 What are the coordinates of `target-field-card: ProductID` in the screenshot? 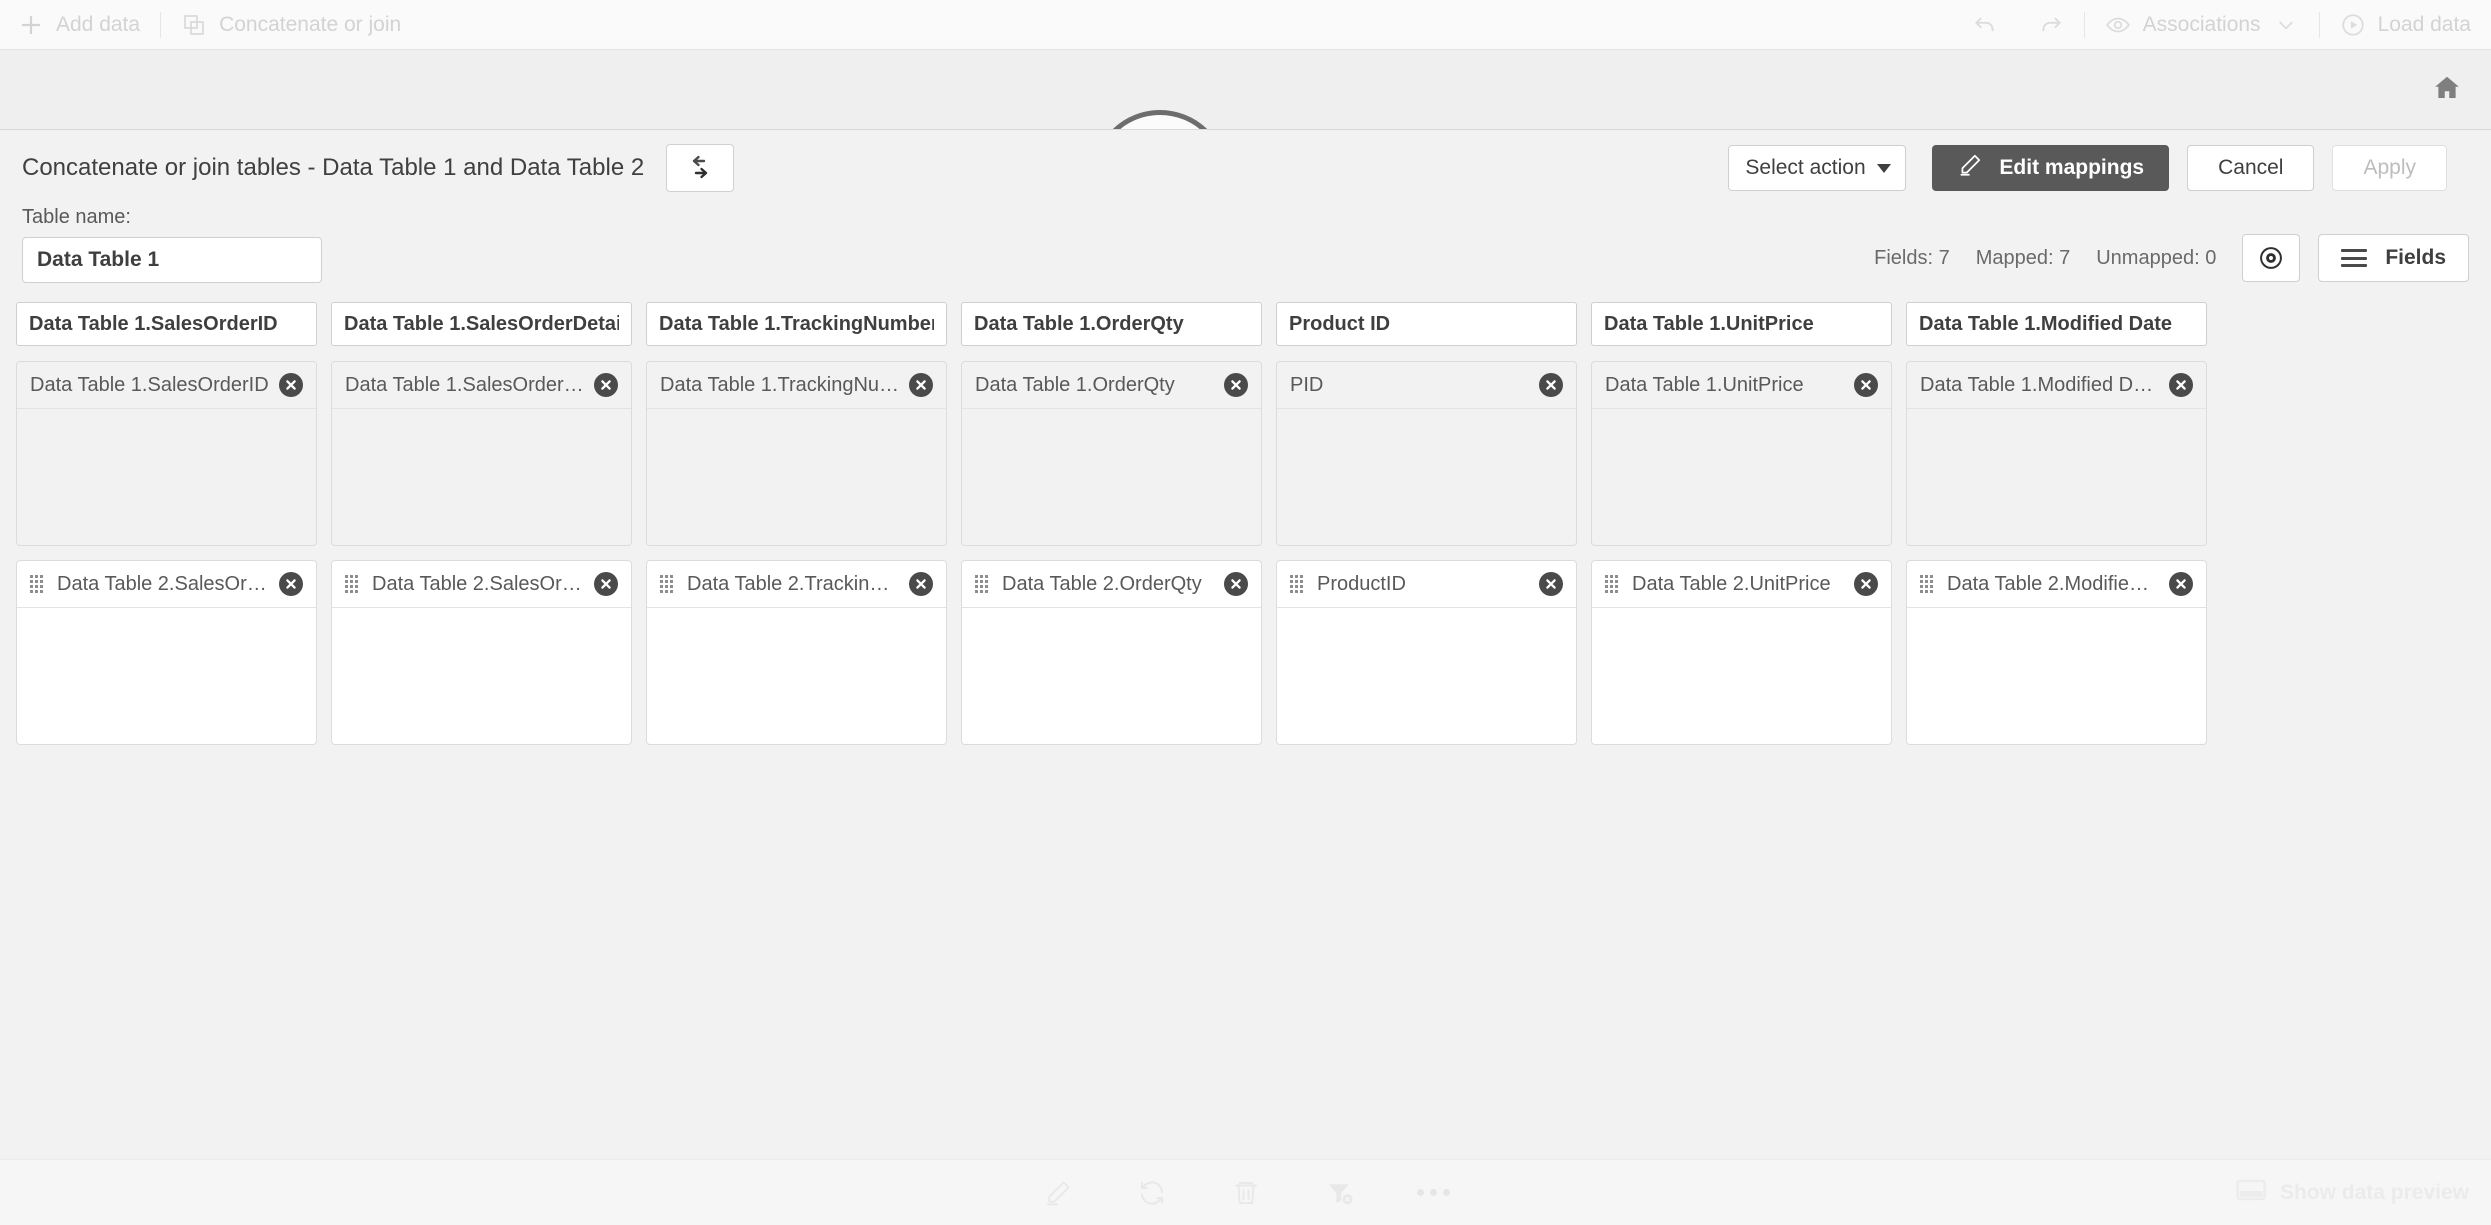 It's located at (1426, 652).